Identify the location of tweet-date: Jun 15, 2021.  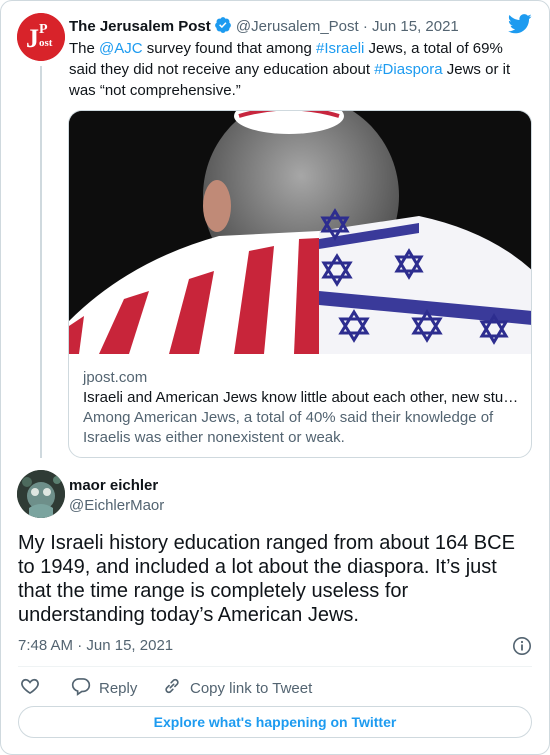
(130, 645).